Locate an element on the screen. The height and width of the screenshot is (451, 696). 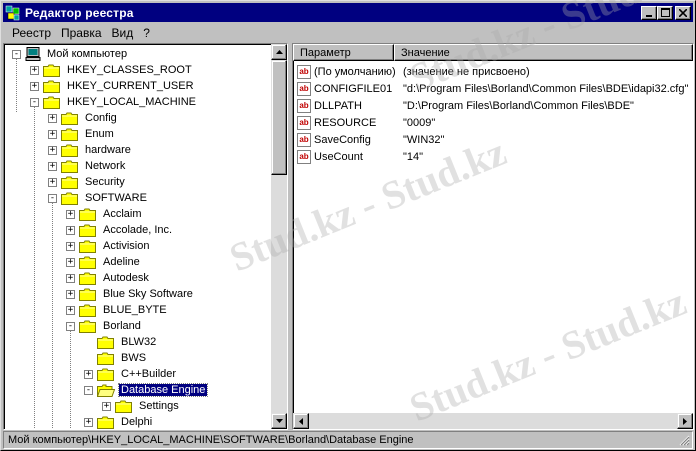
tree-node: + Settings is located at coordinates (141, 406).